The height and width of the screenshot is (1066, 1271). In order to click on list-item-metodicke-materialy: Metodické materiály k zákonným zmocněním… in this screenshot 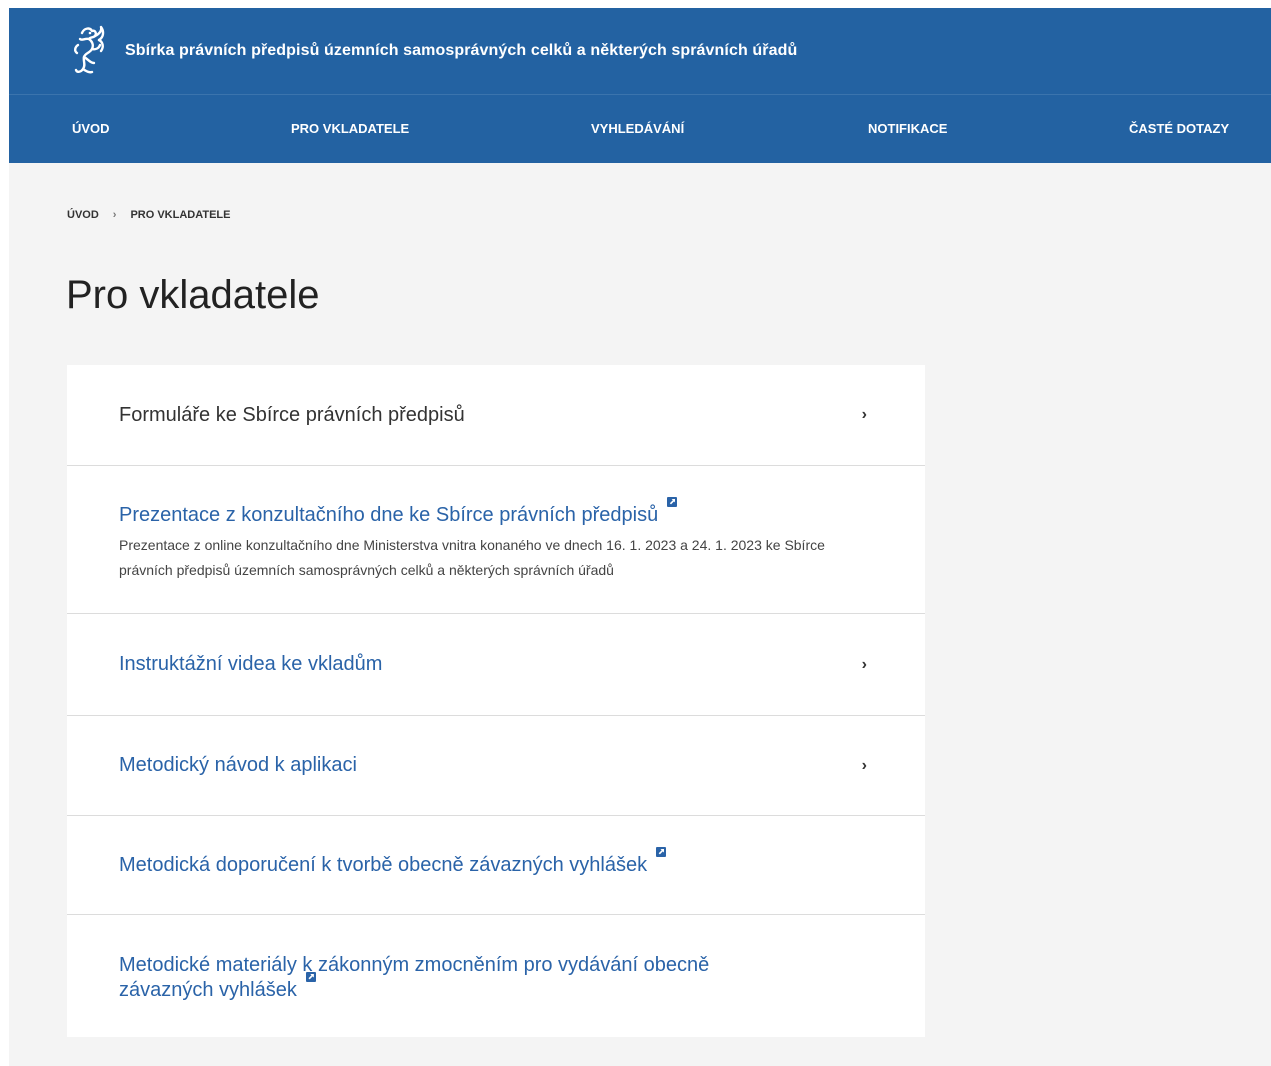, I will do `click(496, 976)`.